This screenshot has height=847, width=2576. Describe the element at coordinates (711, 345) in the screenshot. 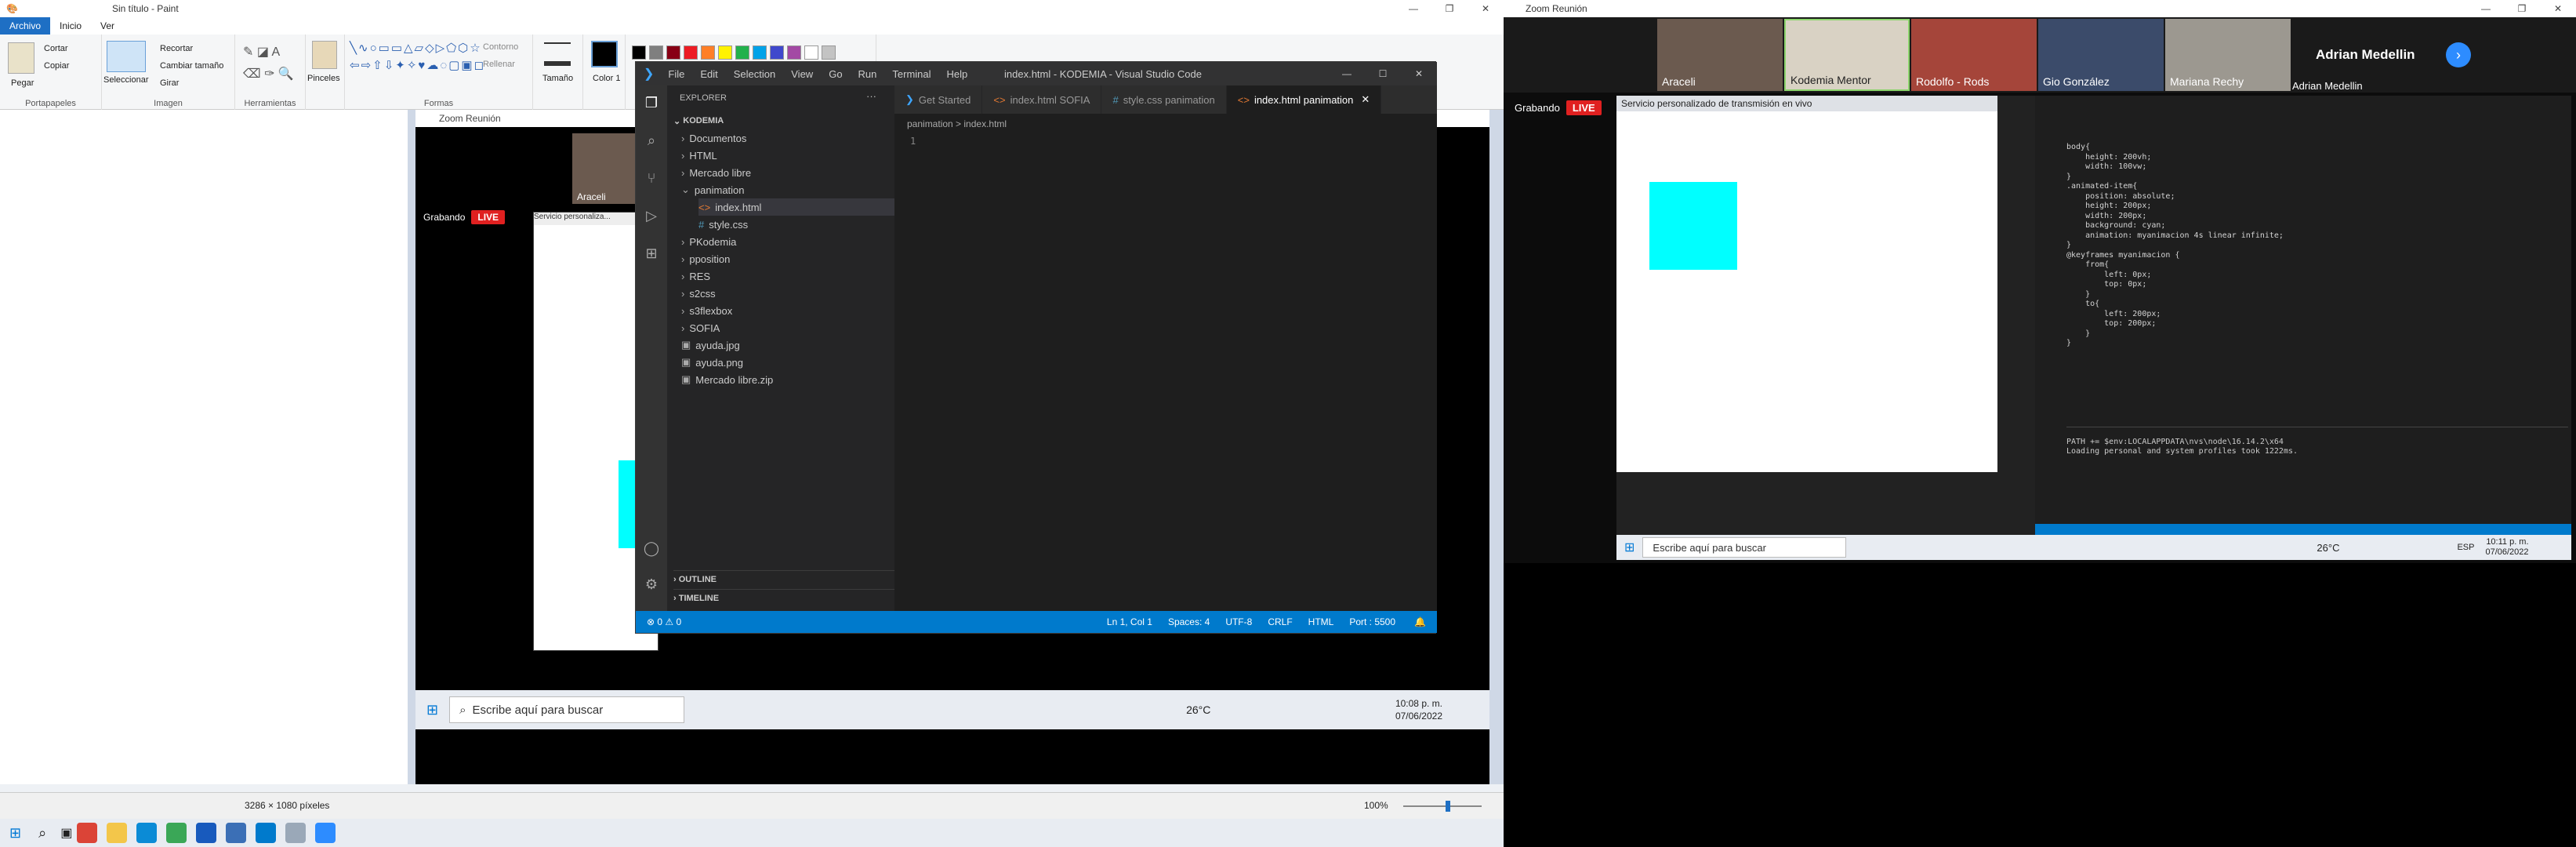

I see `explorer-item: ▣ ayuda.jpg` at that location.